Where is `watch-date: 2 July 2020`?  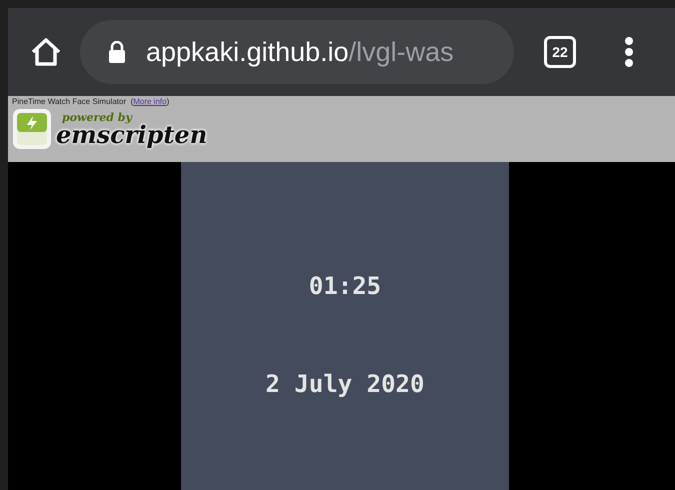
watch-date: 2 July 2020 is located at coordinates (345, 384).